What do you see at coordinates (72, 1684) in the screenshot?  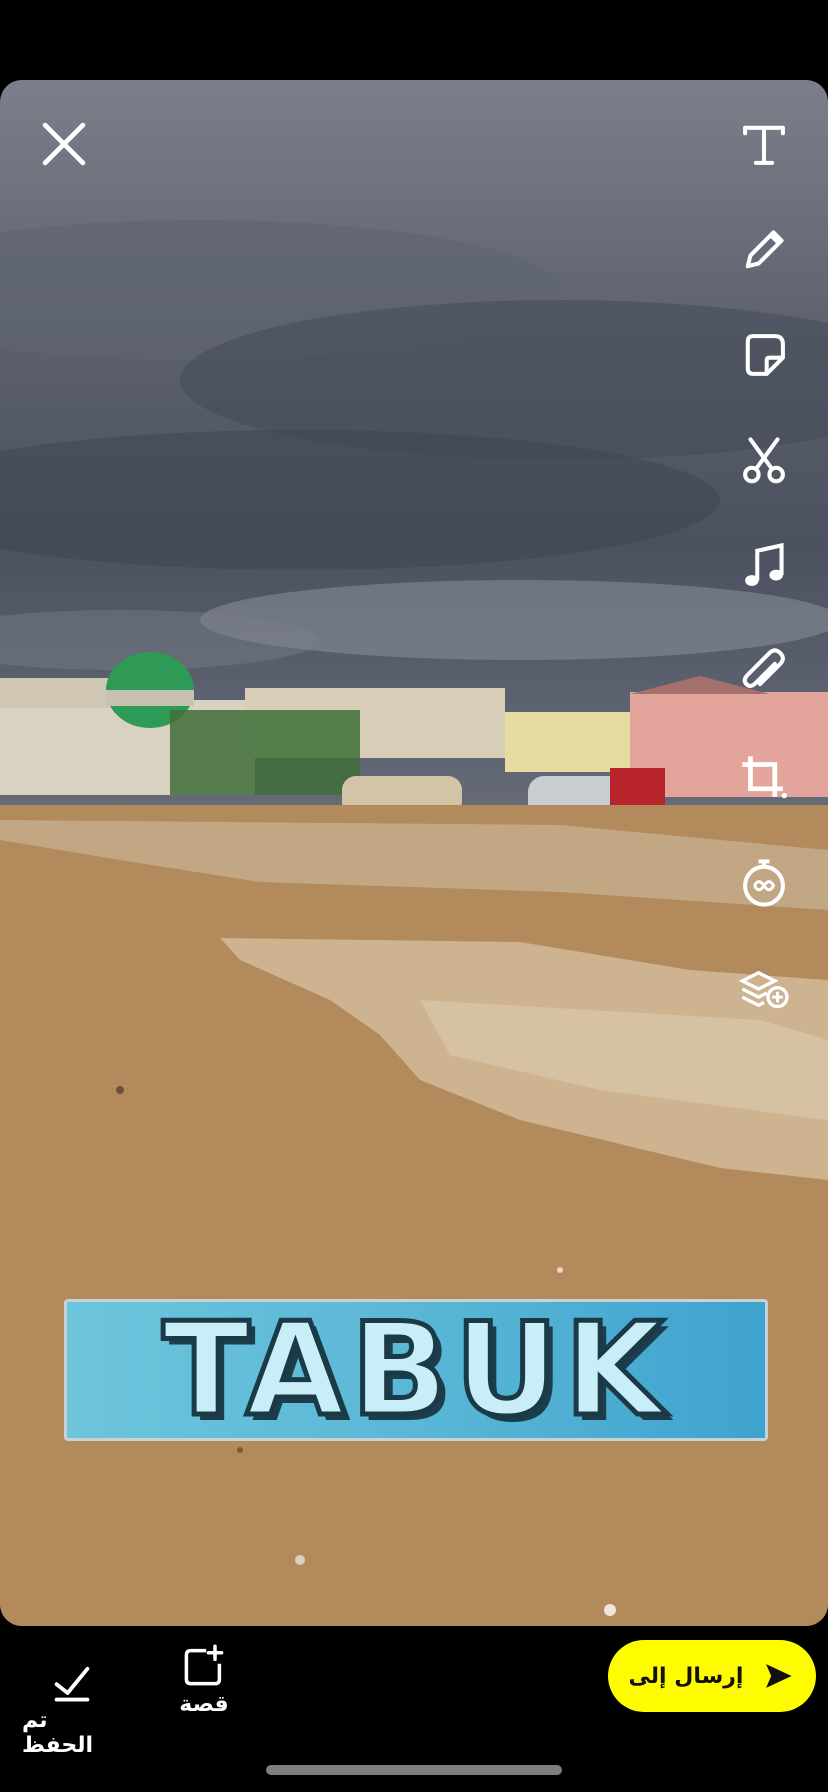 I see `saved-check-icon` at bounding box center [72, 1684].